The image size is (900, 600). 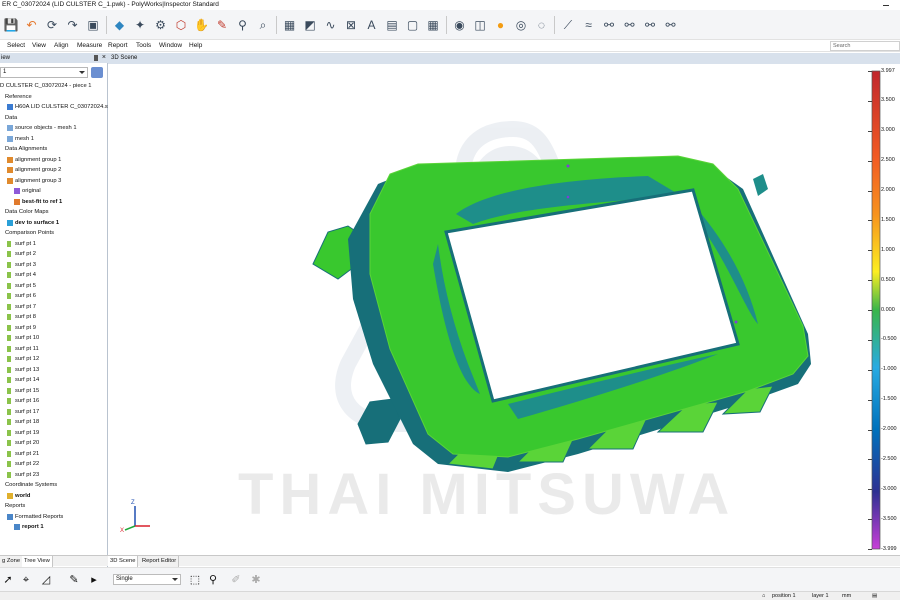 What do you see at coordinates (104, 58) in the screenshot?
I see `close-icon: ×` at bounding box center [104, 58].